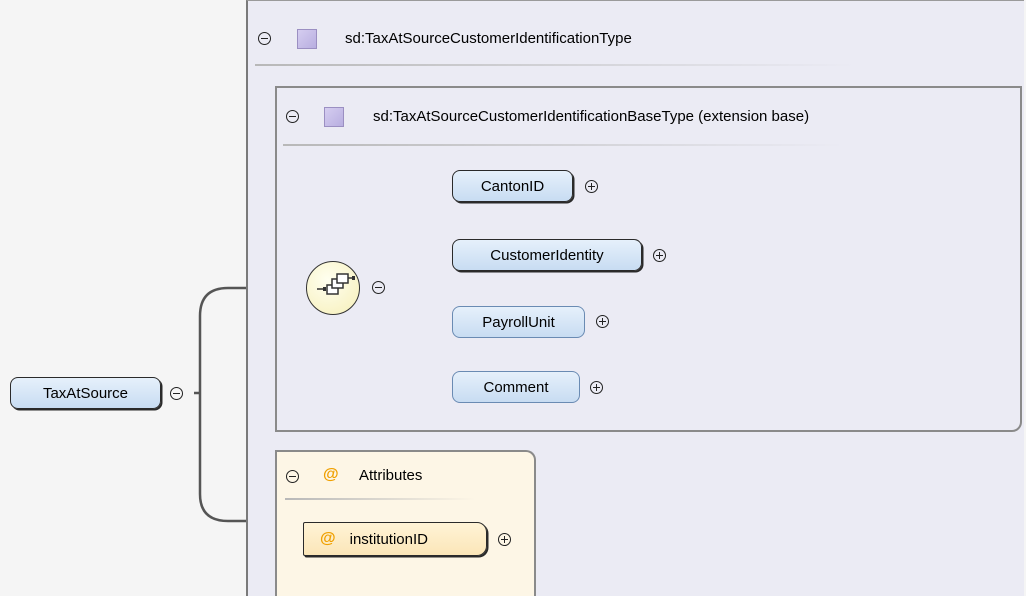 This screenshot has height=596, width=1026. I want to click on collapse-type-toggle, so click(264, 38).